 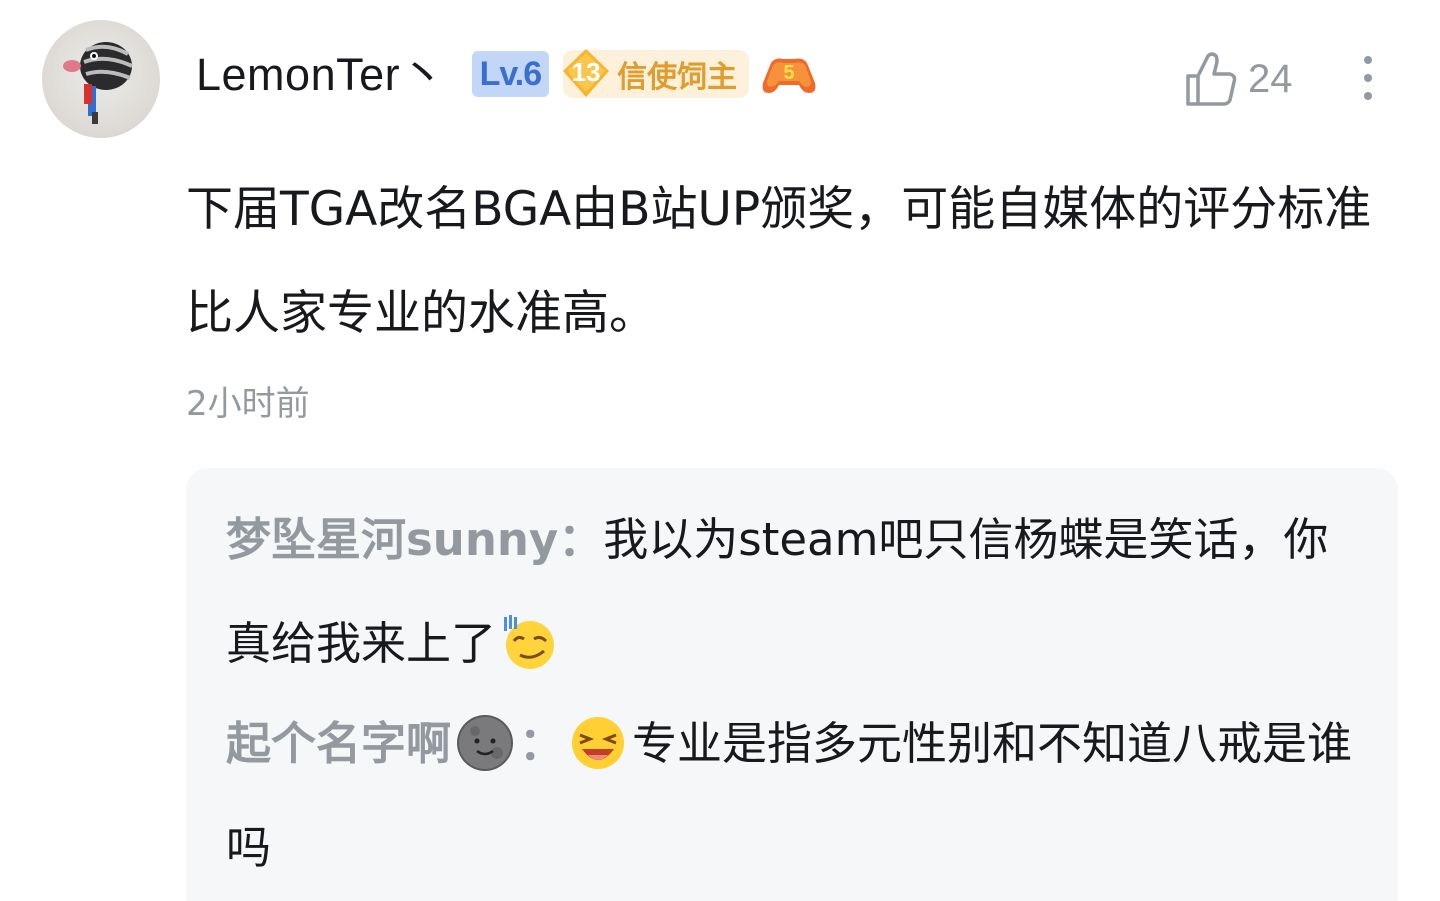 I want to click on fan-medal-level: 13, so click(x=586, y=72).